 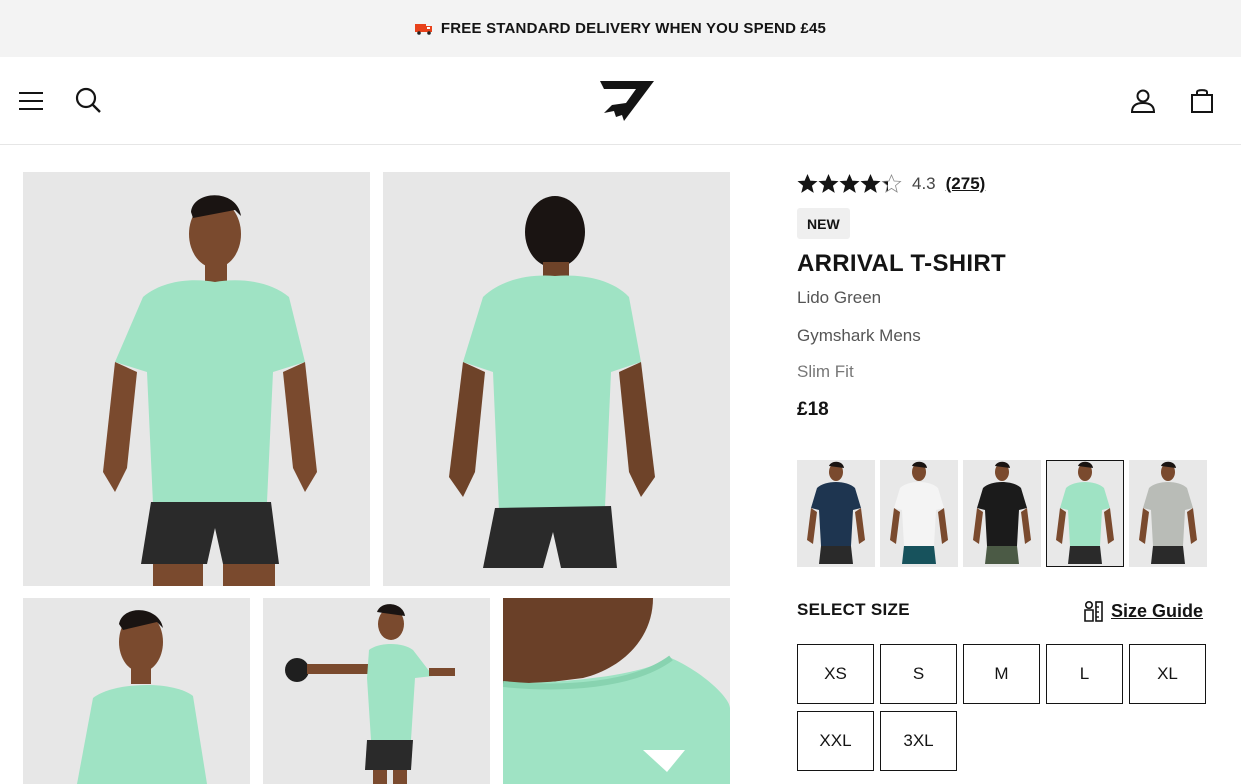 I want to click on colour-swatch-navy, so click(x=836, y=513).